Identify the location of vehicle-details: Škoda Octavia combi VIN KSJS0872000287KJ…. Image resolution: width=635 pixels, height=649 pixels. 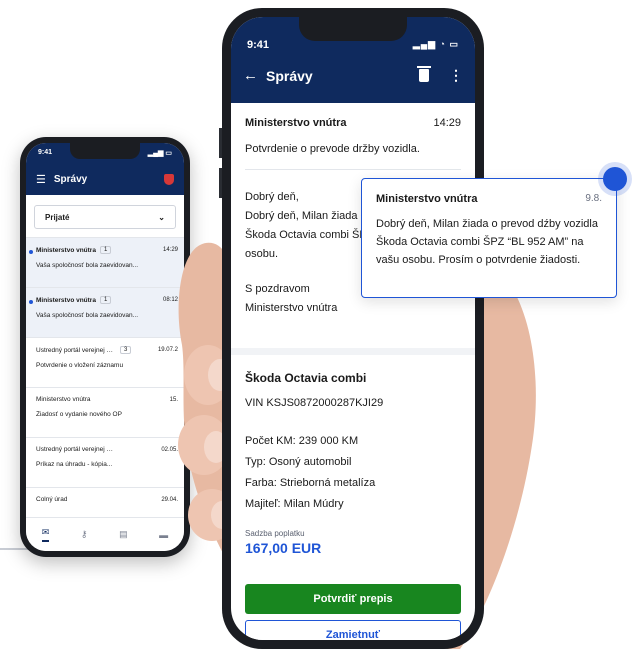
(353, 458).